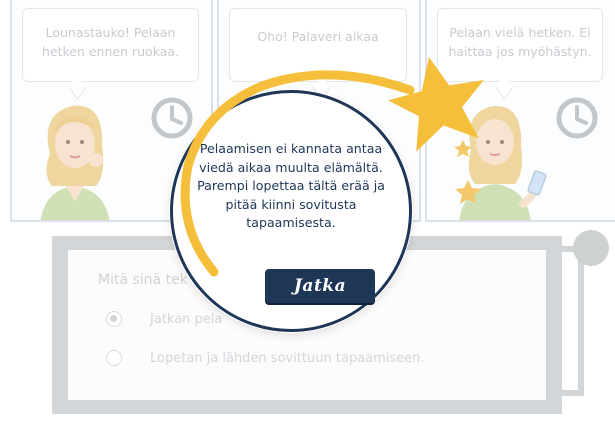 The height and width of the screenshot is (427, 615). I want to click on machine-side-pipe, so click(573, 321).